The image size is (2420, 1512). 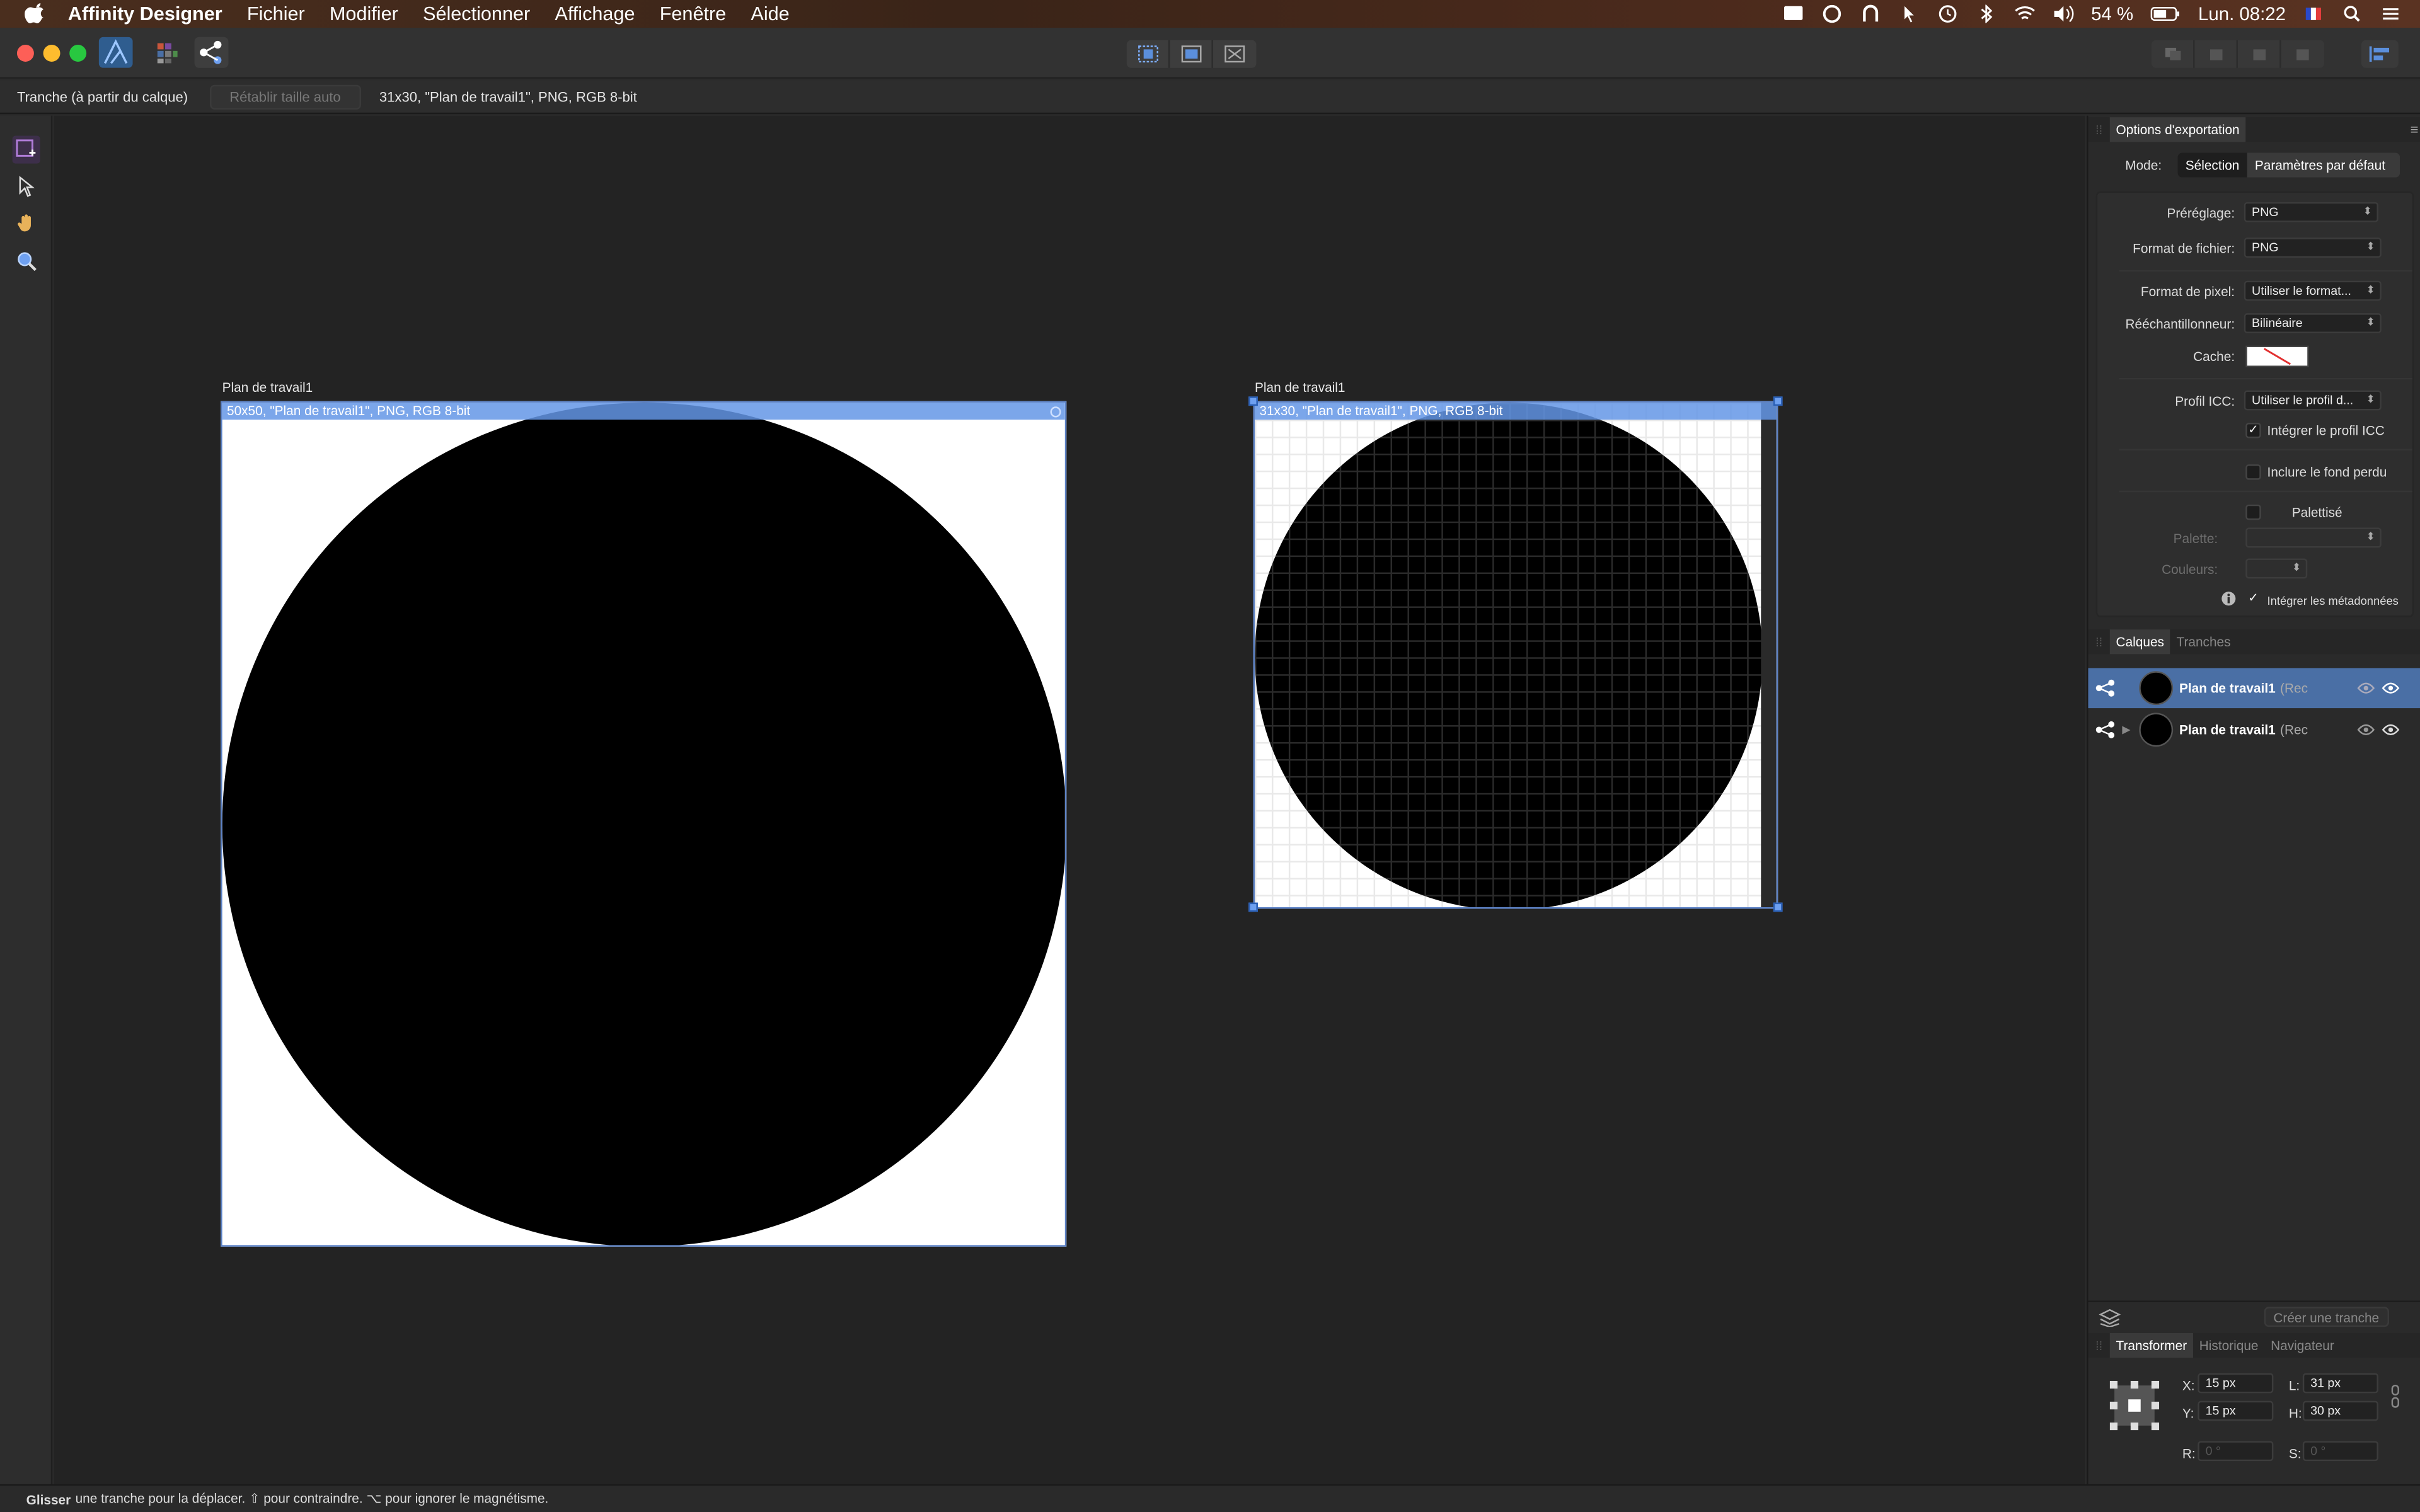 What do you see at coordinates (2395, 1396) in the screenshot?
I see `link-icon` at bounding box center [2395, 1396].